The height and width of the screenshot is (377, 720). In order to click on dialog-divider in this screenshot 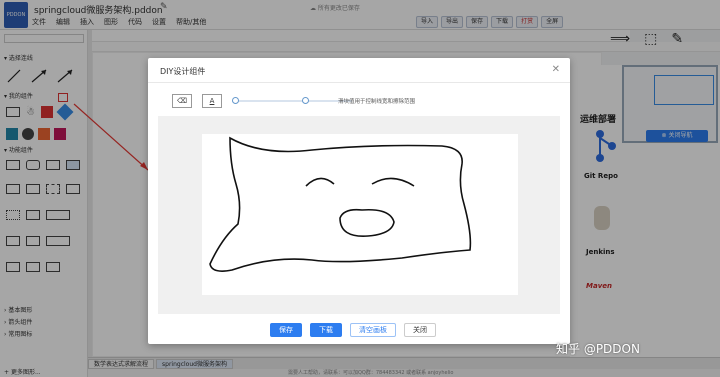, I will do `click(359, 82)`.